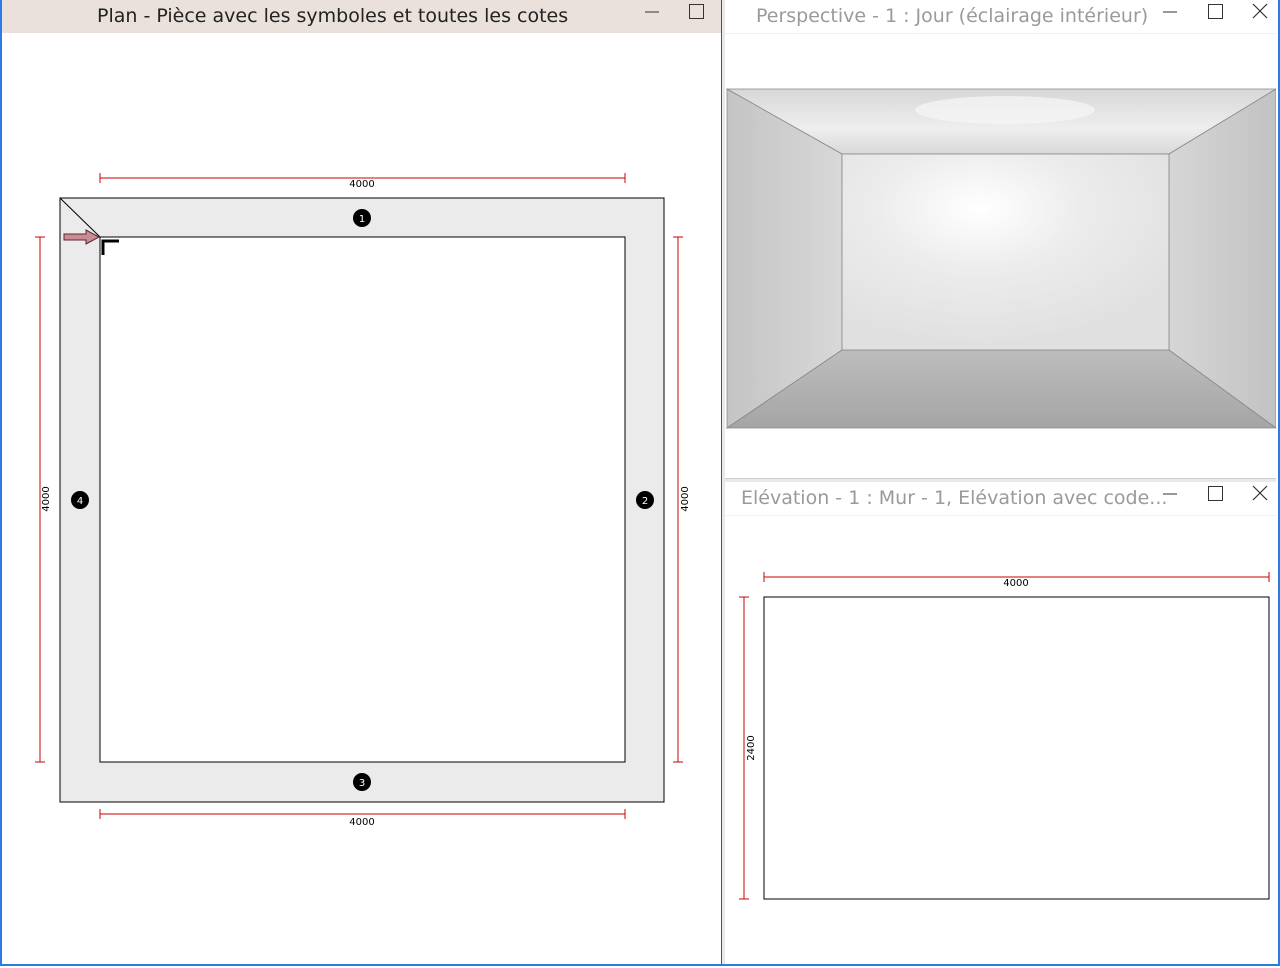 This screenshot has width=1280, height=968. I want to click on wall-elevation-outline, so click(1016, 748).